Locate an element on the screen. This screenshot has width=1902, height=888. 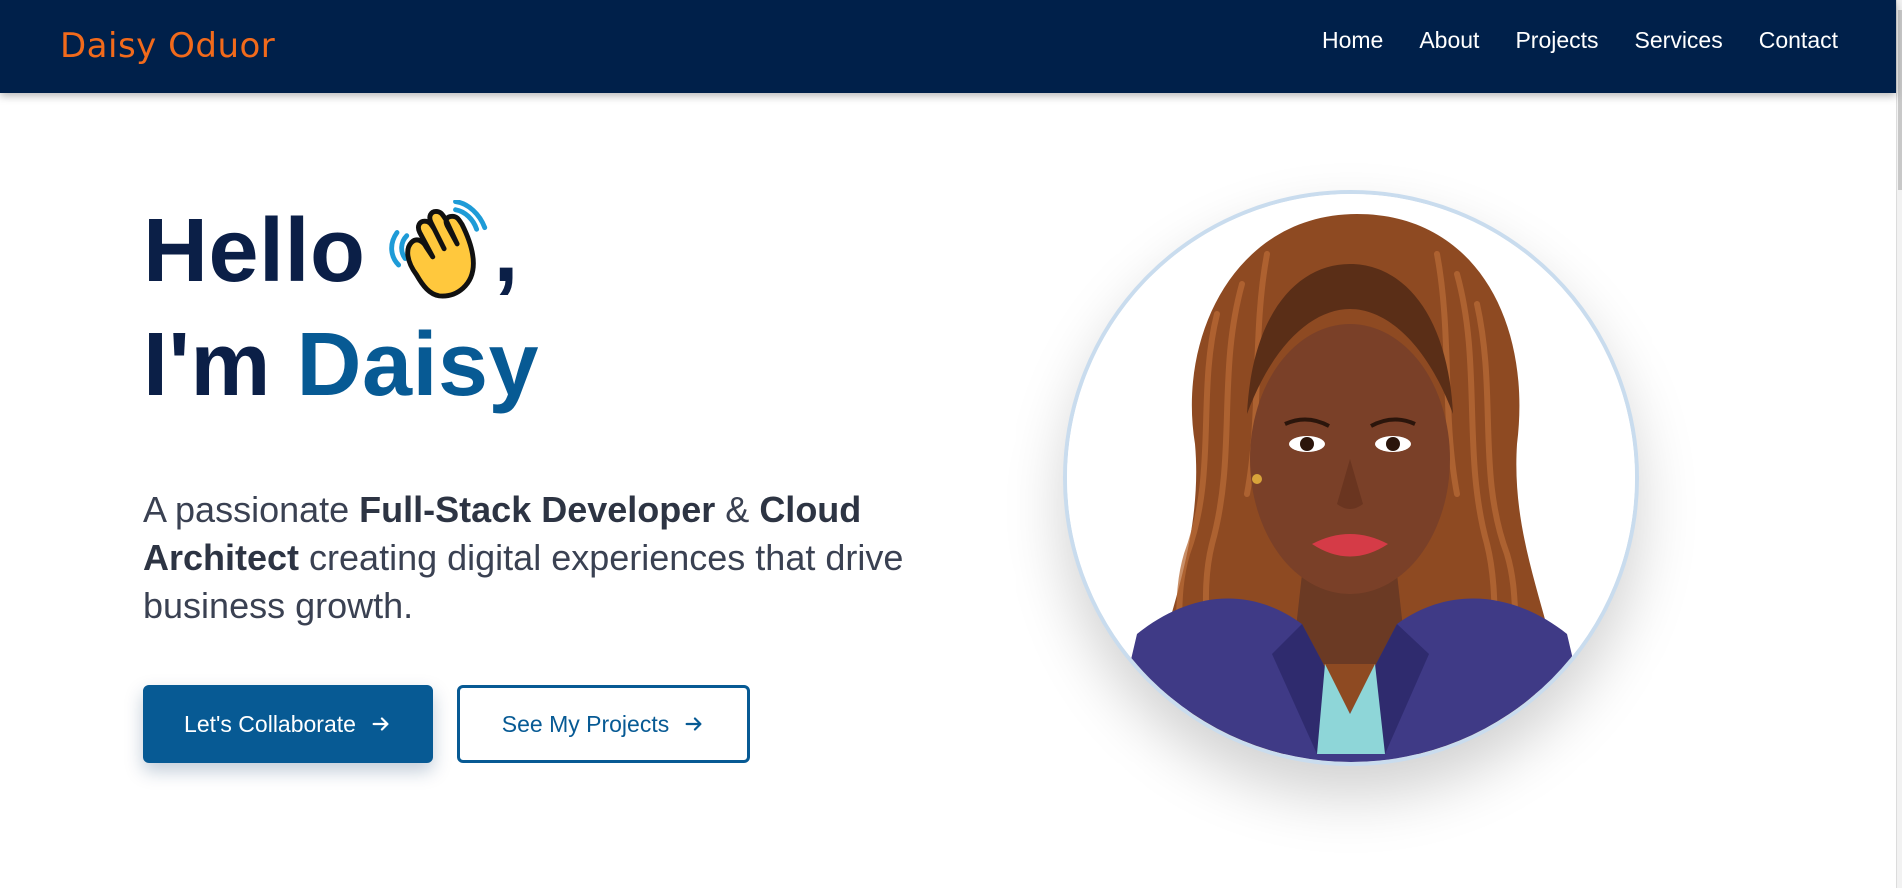
brand-logo-link: Daisy Oduor is located at coordinates (167, 46).